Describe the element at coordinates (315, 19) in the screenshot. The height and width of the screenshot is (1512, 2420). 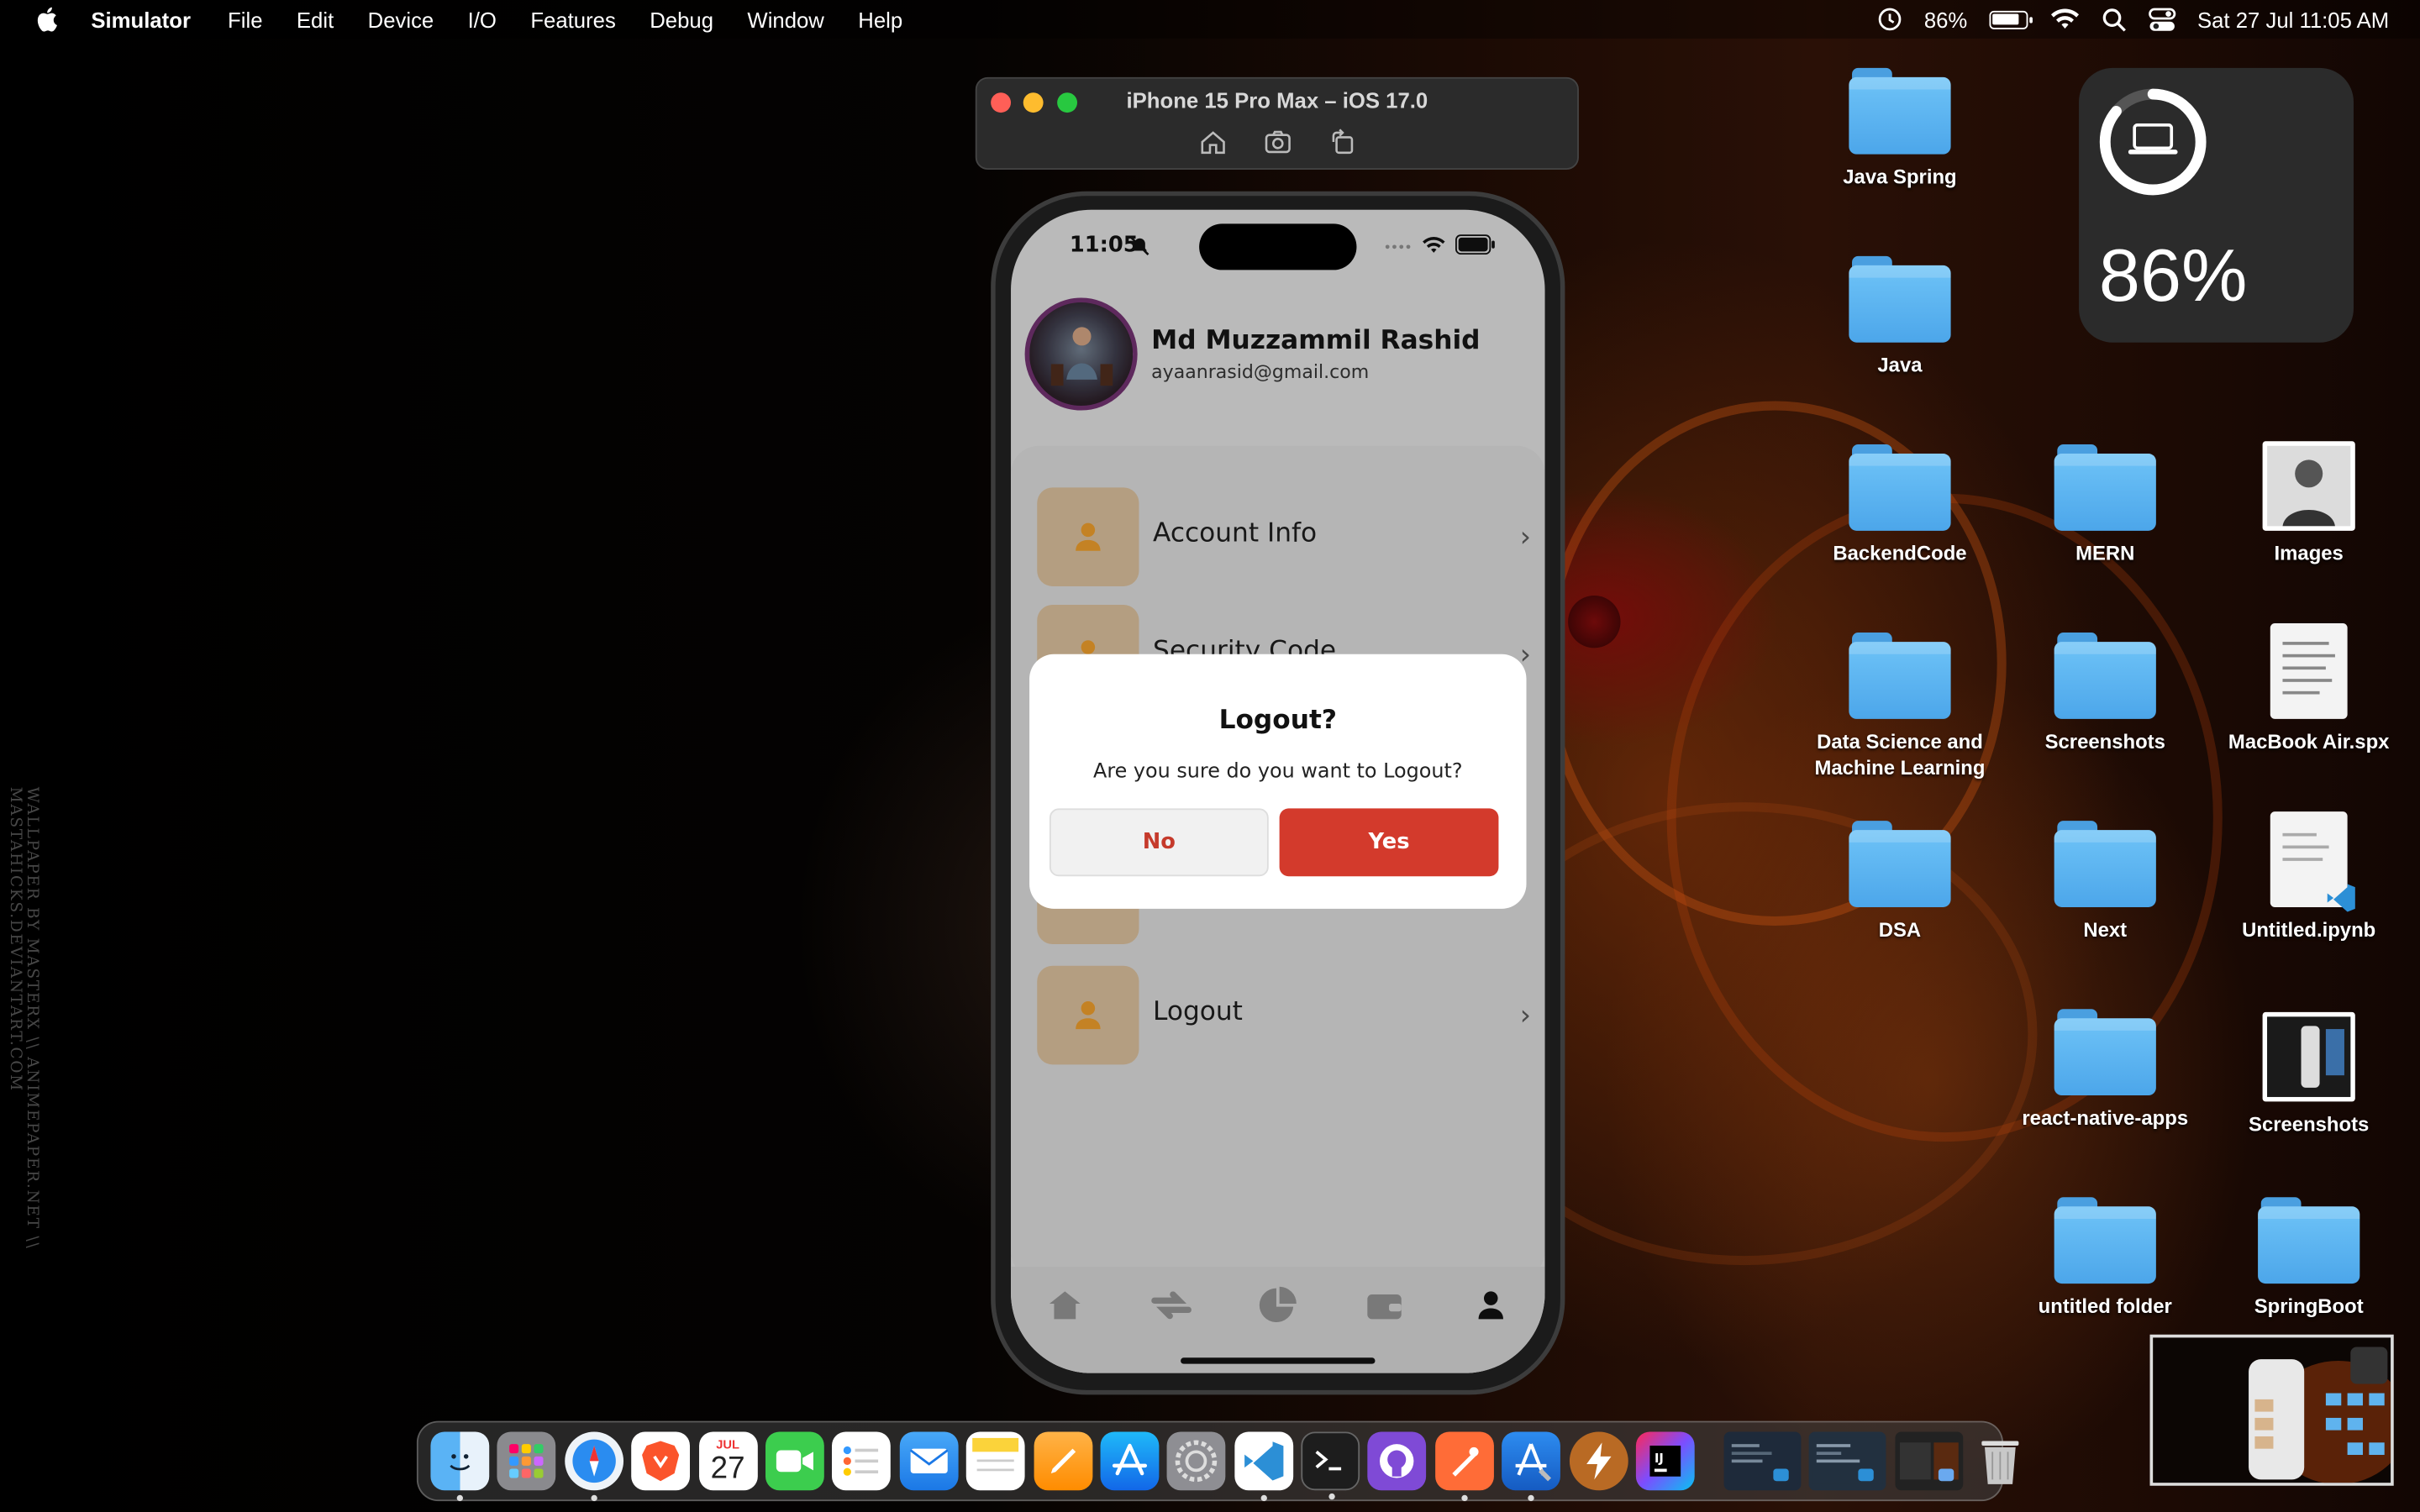
I see `menu-edit: Edit` at that location.